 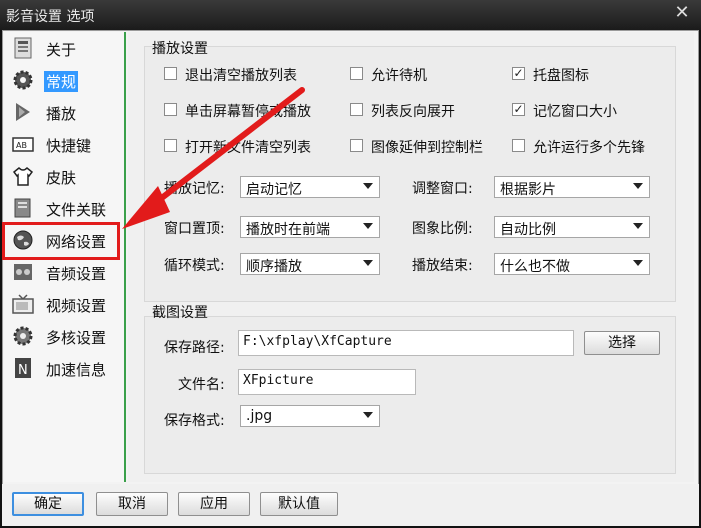 What do you see at coordinates (213, 158) in the screenshot?
I see `annotation-arrow` at bounding box center [213, 158].